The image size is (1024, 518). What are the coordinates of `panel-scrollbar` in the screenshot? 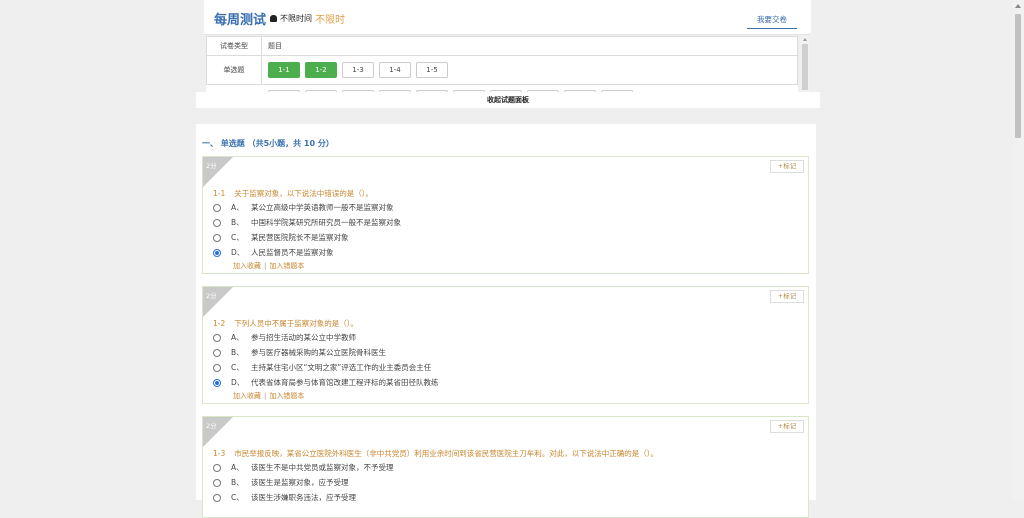 It's located at (805, 64).